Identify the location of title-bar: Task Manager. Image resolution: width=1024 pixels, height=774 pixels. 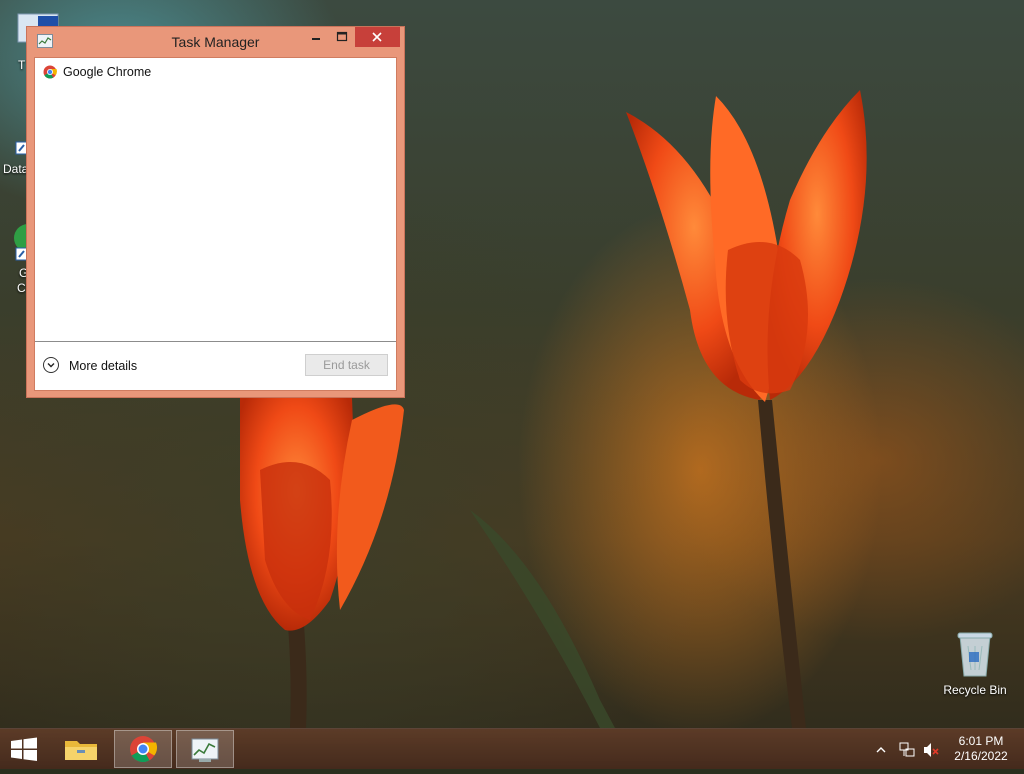
(215, 42).